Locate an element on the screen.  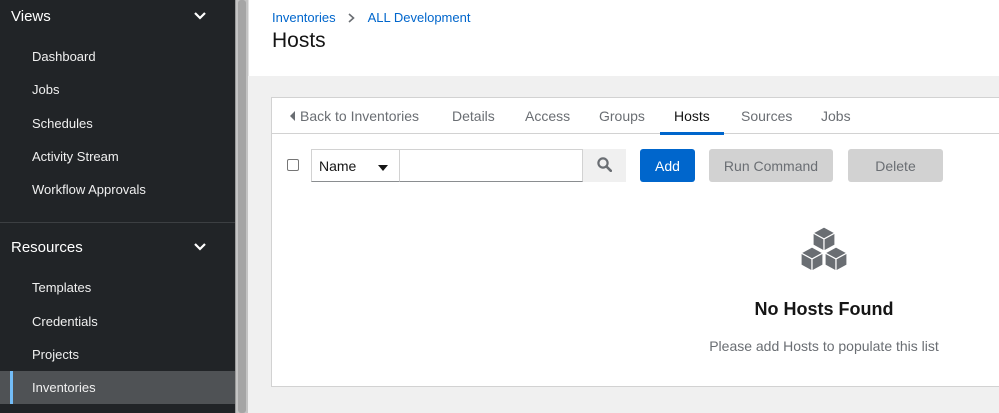
add-button: Add is located at coordinates (667, 165).